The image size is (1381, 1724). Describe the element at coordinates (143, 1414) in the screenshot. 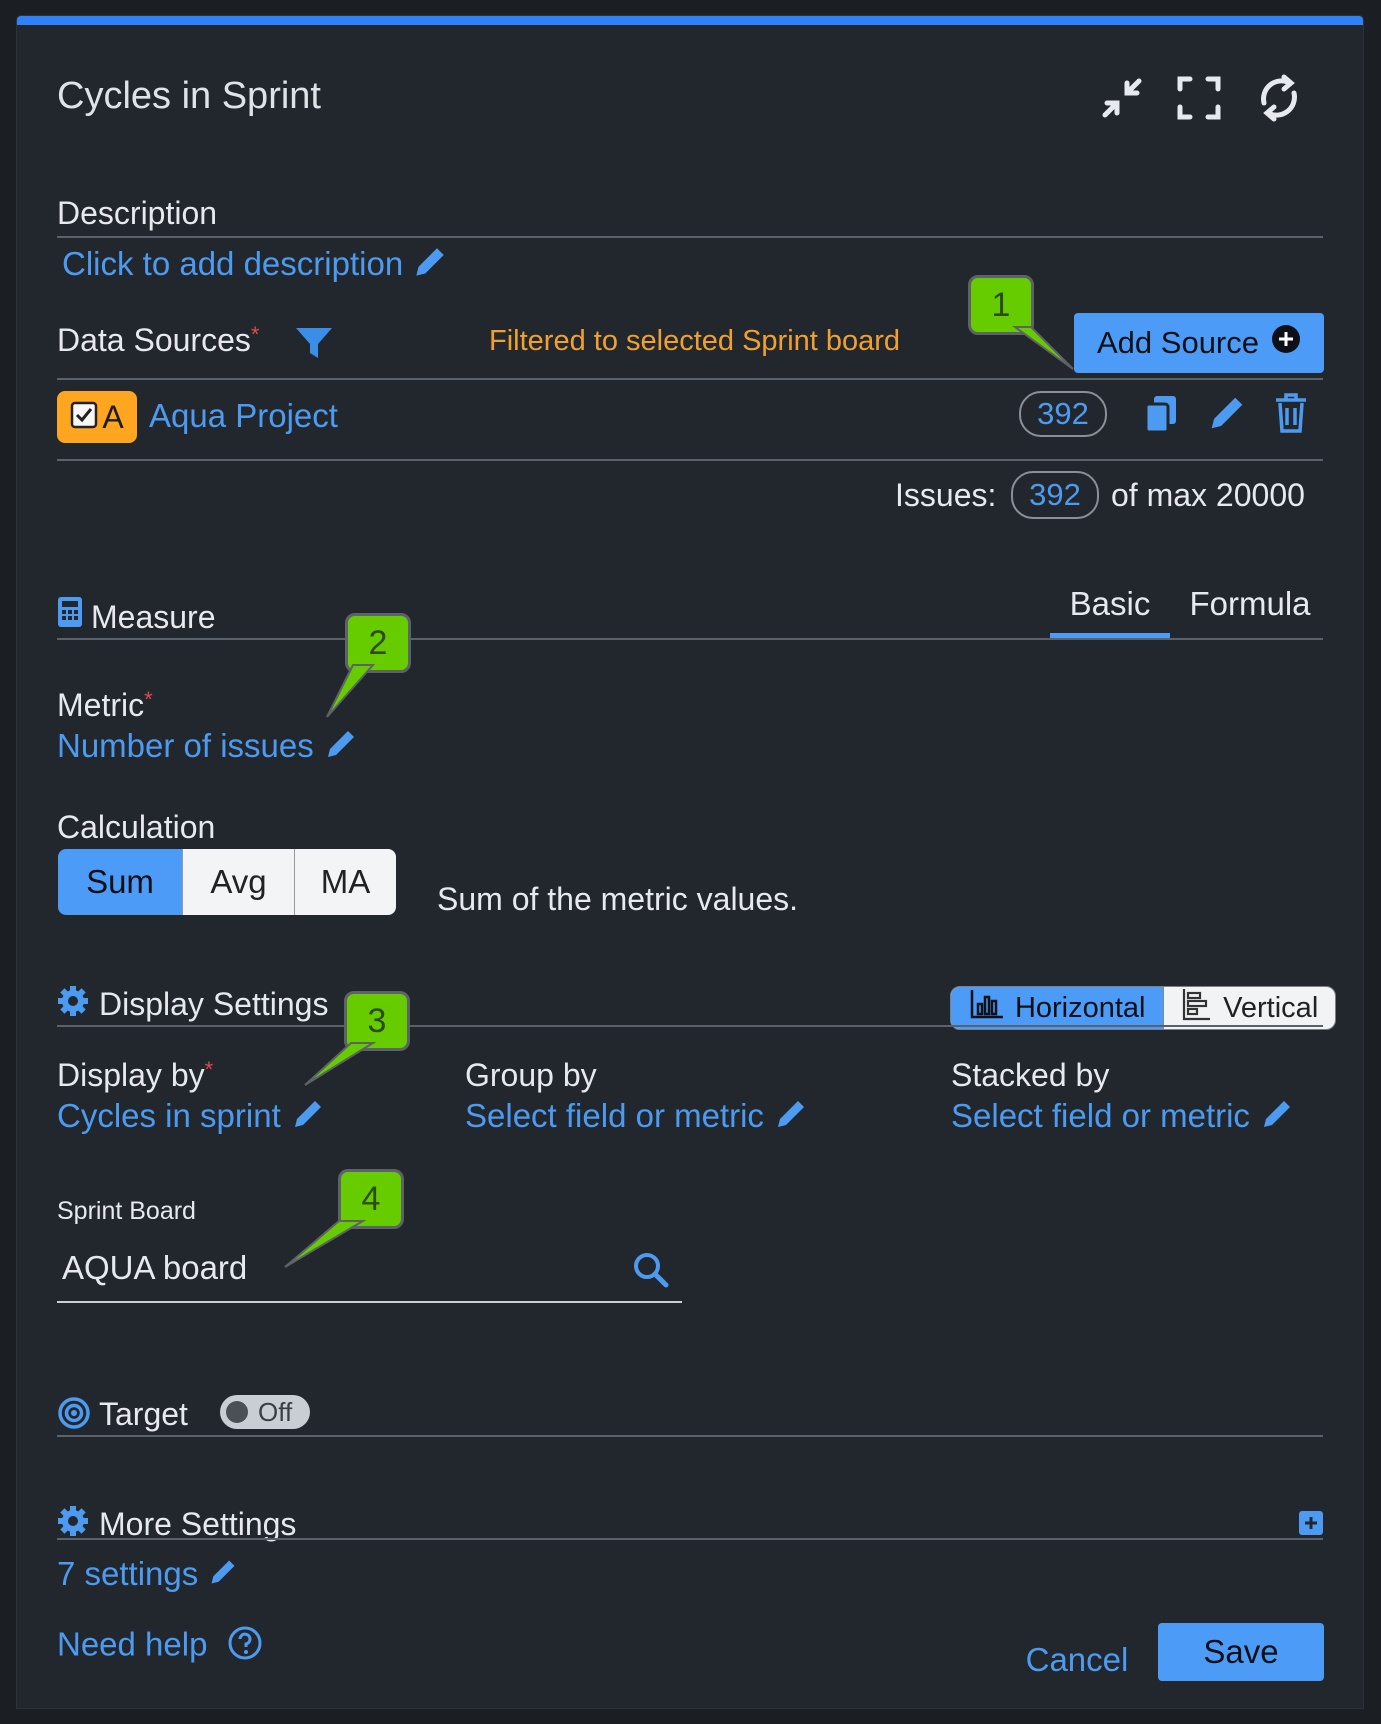

I see `target-label: Target` at that location.